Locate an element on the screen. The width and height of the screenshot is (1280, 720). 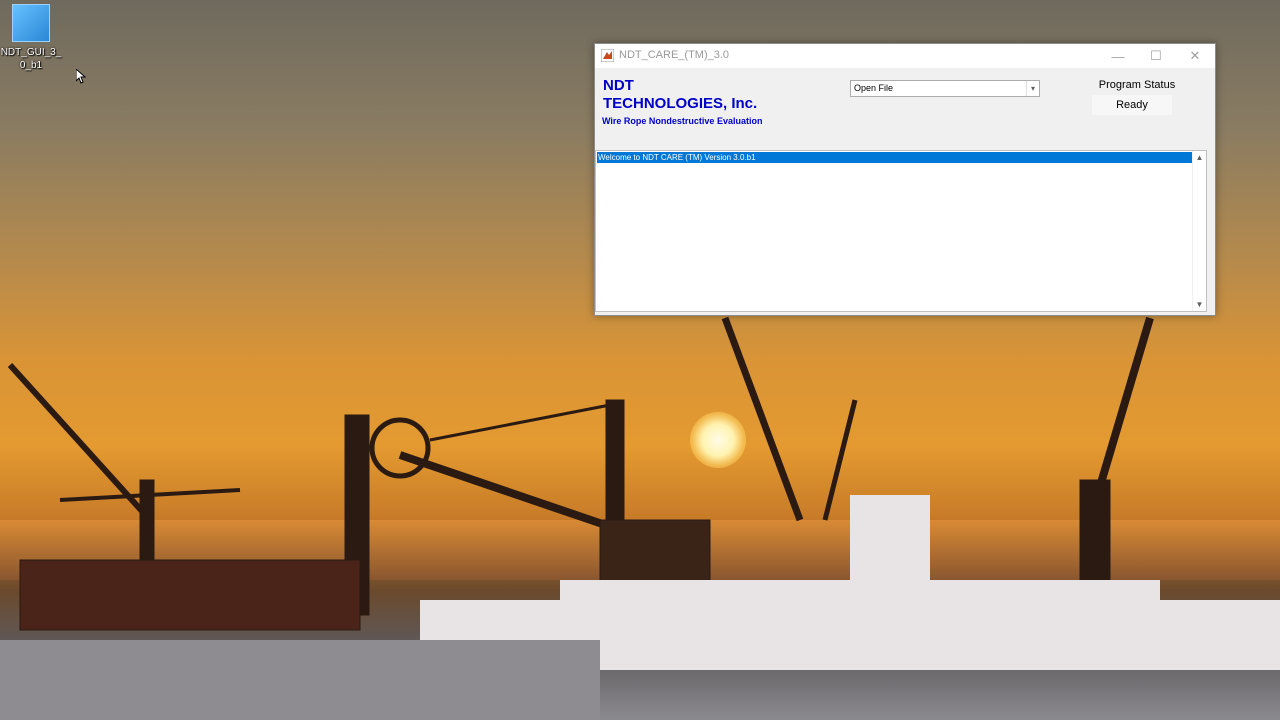
close-button: ✕ is located at coordinates (1195, 56).